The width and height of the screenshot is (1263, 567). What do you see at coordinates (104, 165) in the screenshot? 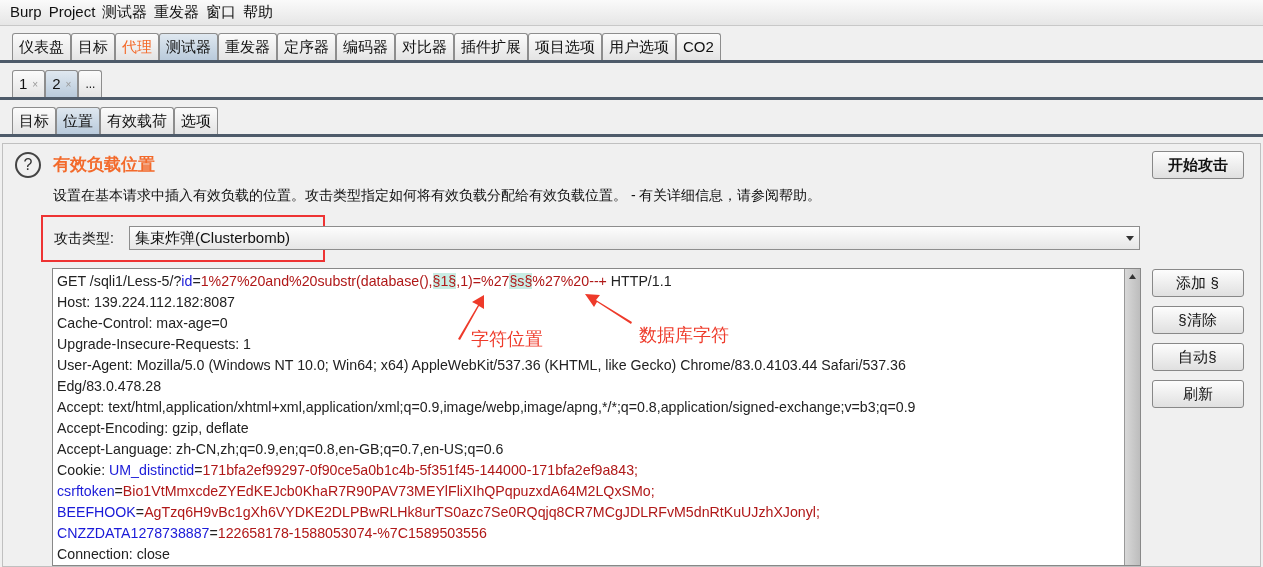
I see `section-title: 有效负载位置` at bounding box center [104, 165].